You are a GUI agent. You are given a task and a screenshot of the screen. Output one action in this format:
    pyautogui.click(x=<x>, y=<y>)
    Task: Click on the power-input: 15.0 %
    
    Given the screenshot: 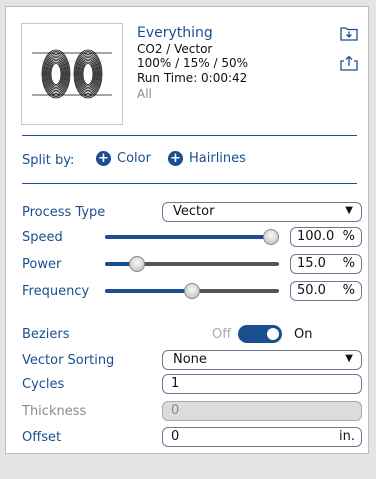 What is the action you would take?
    pyautogui.click(x=326, y=264)
    